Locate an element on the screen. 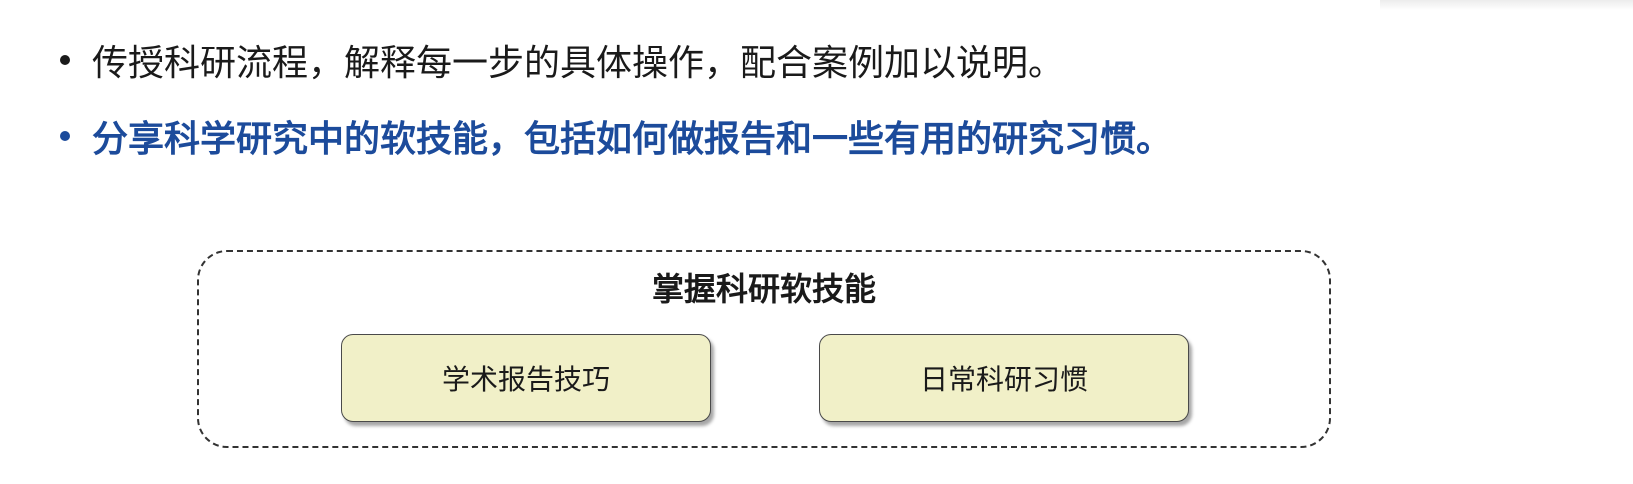 This screenshot has height=484, width=1633. skill-box-presentation: 学术报告技巧 is located at coordinates (526, 378).